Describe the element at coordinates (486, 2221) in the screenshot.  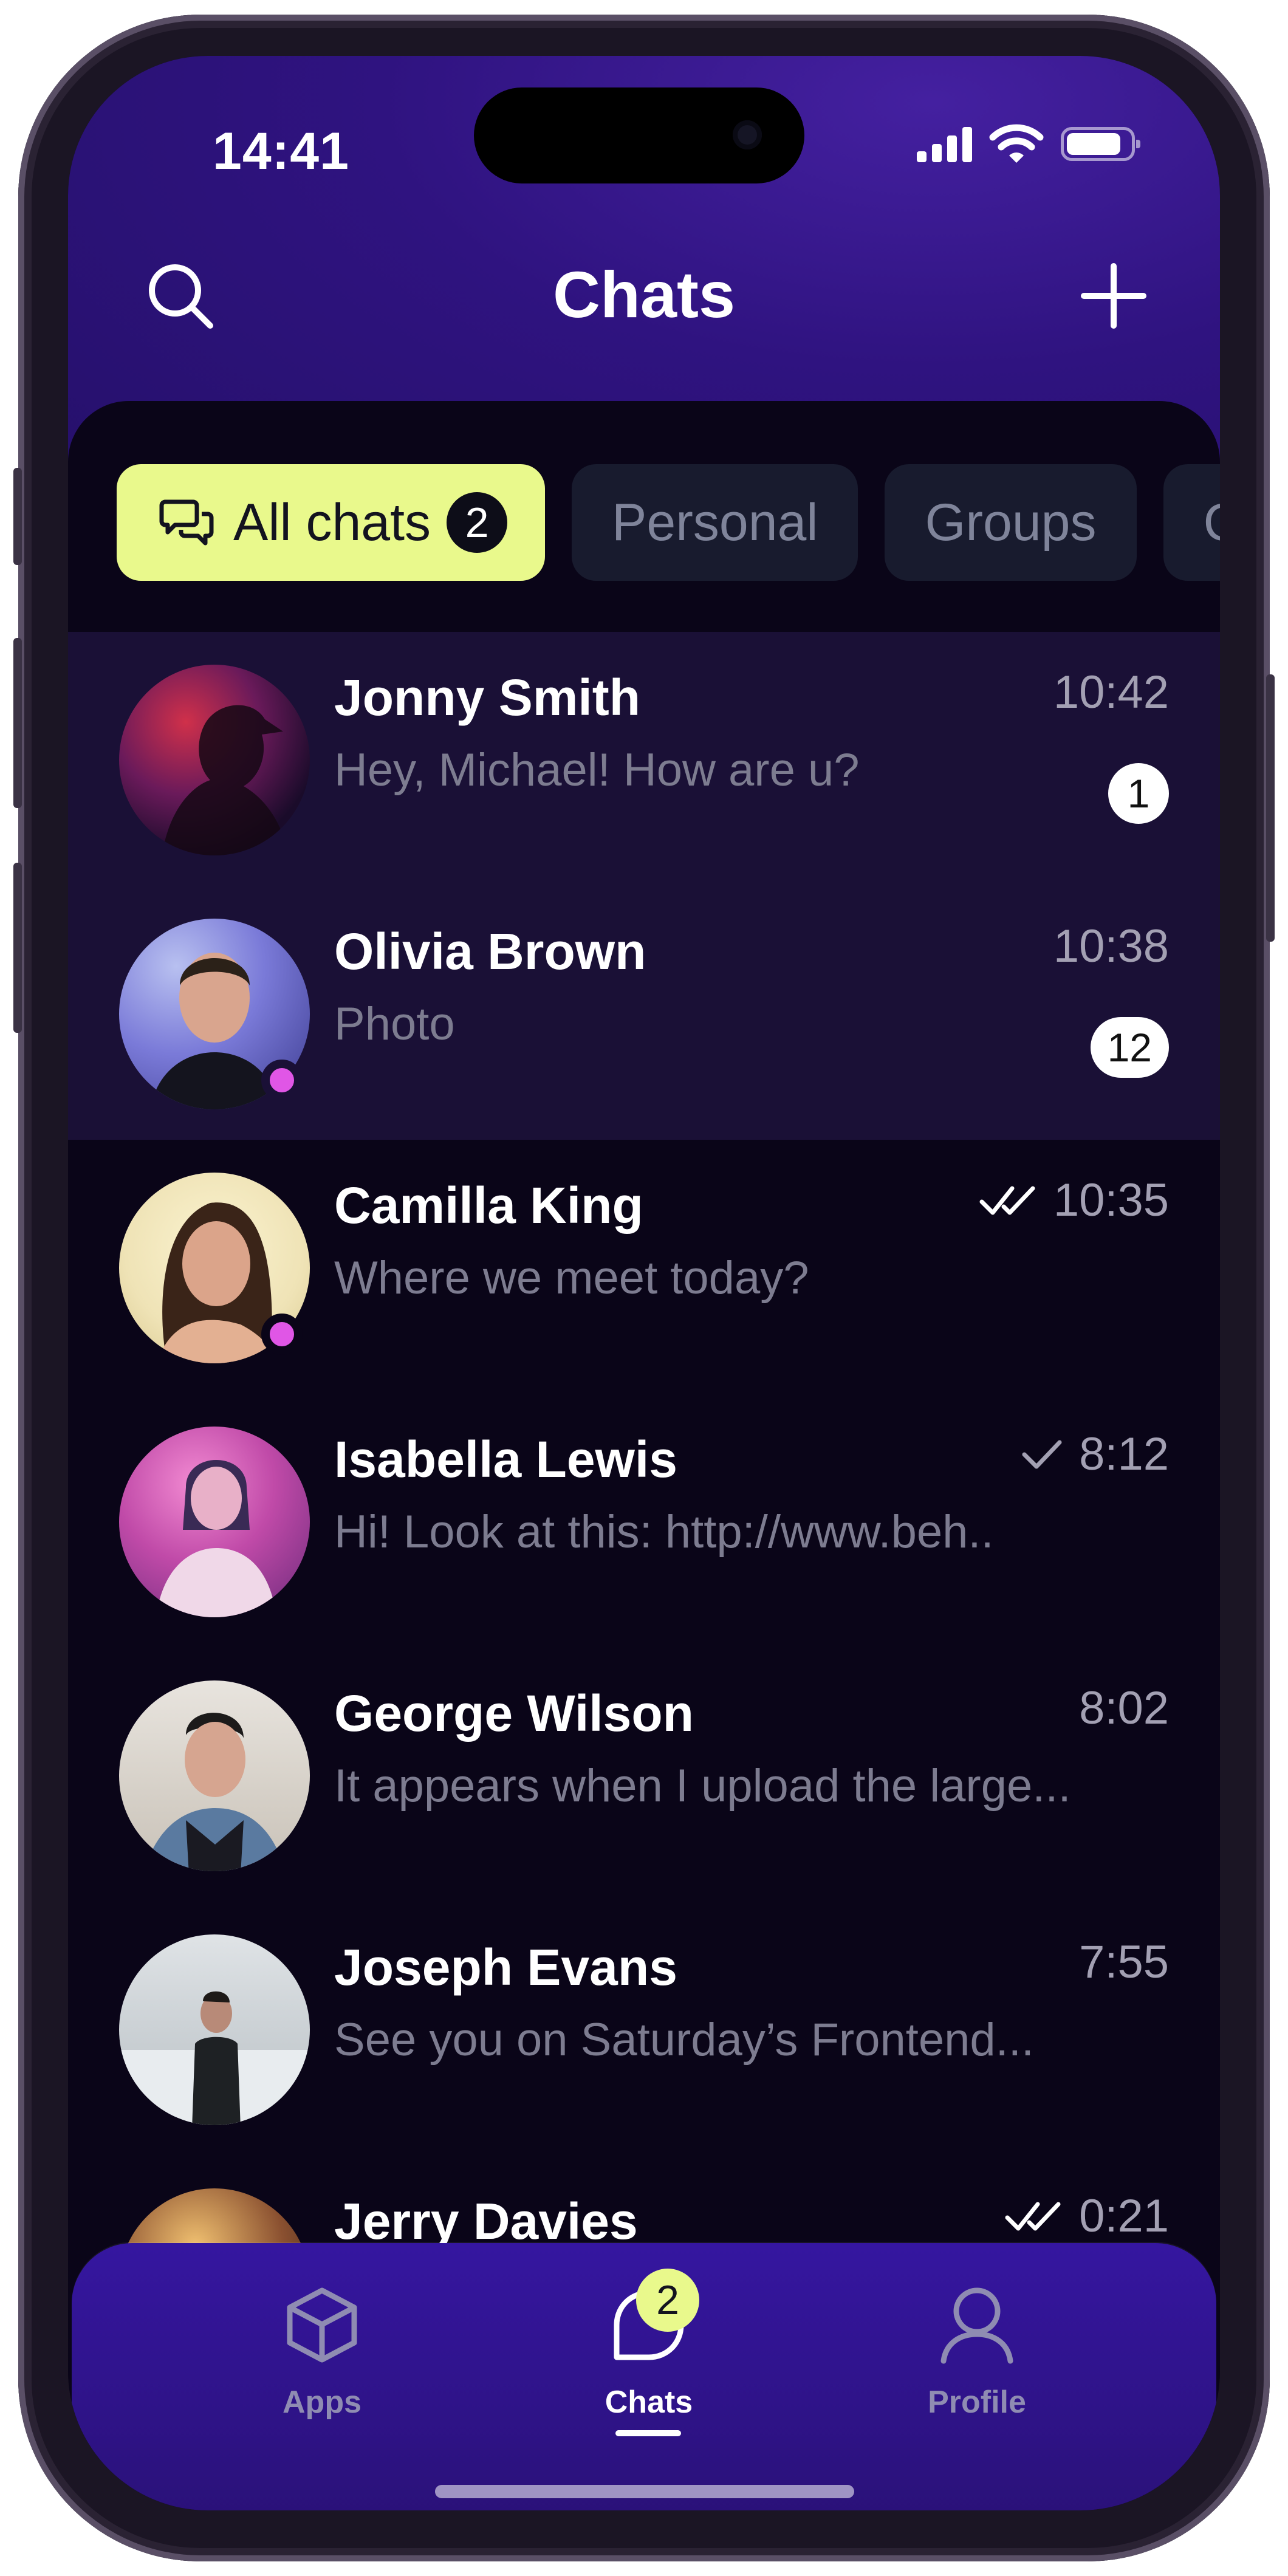
I see `chat-name: Jerry Davies` at that location.